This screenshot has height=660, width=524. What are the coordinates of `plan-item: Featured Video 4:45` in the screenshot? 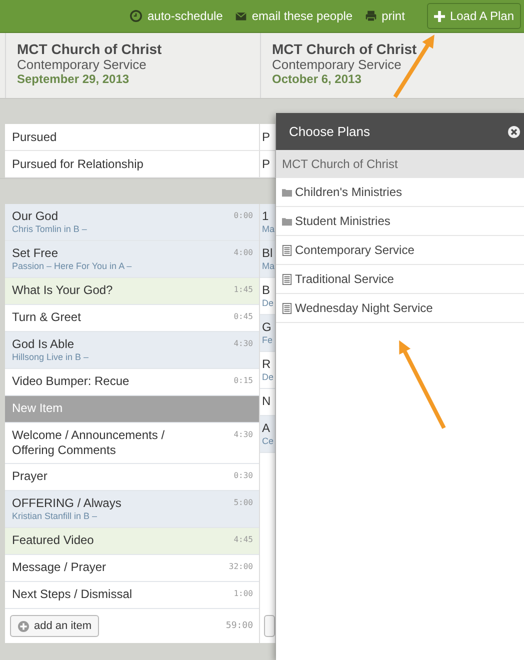 It's located at (132, 541).